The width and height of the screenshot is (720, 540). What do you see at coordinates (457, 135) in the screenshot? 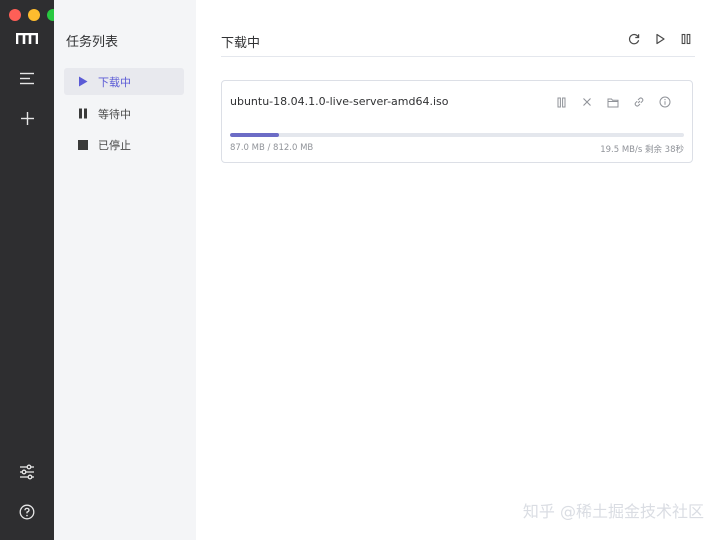
I see `task-progress-bar` at bounding box center [457, 135].